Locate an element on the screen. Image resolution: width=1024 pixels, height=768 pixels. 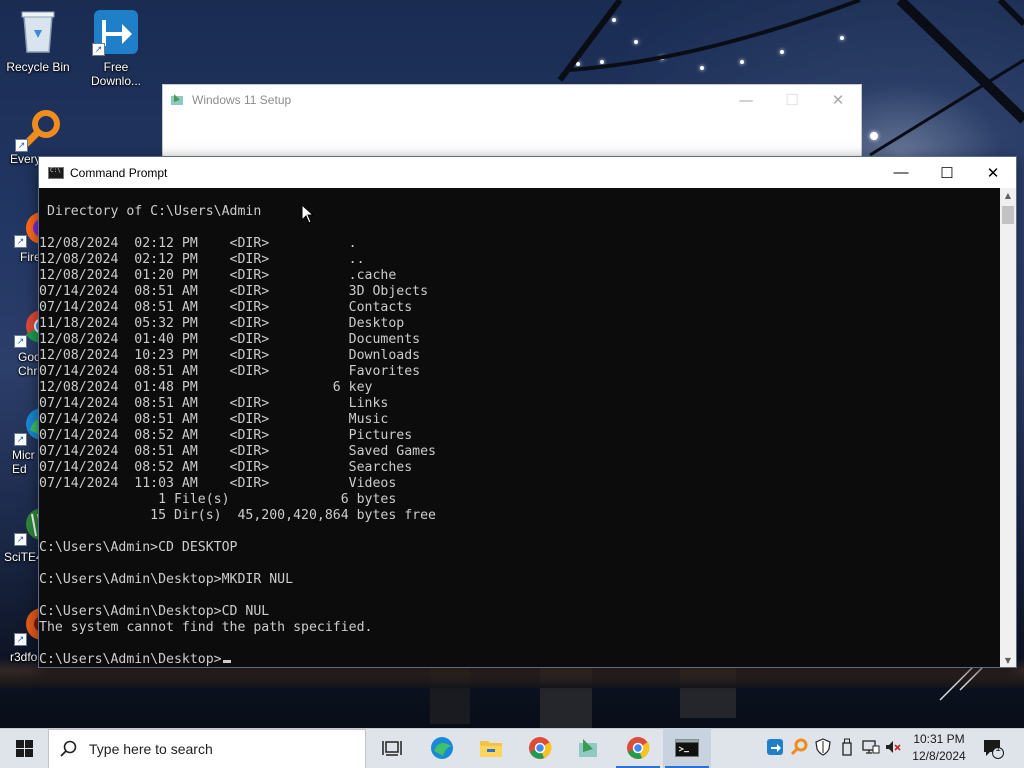
desktop-icon-recycle-bin: Recycle Bin is located at coordinates (38, 41).